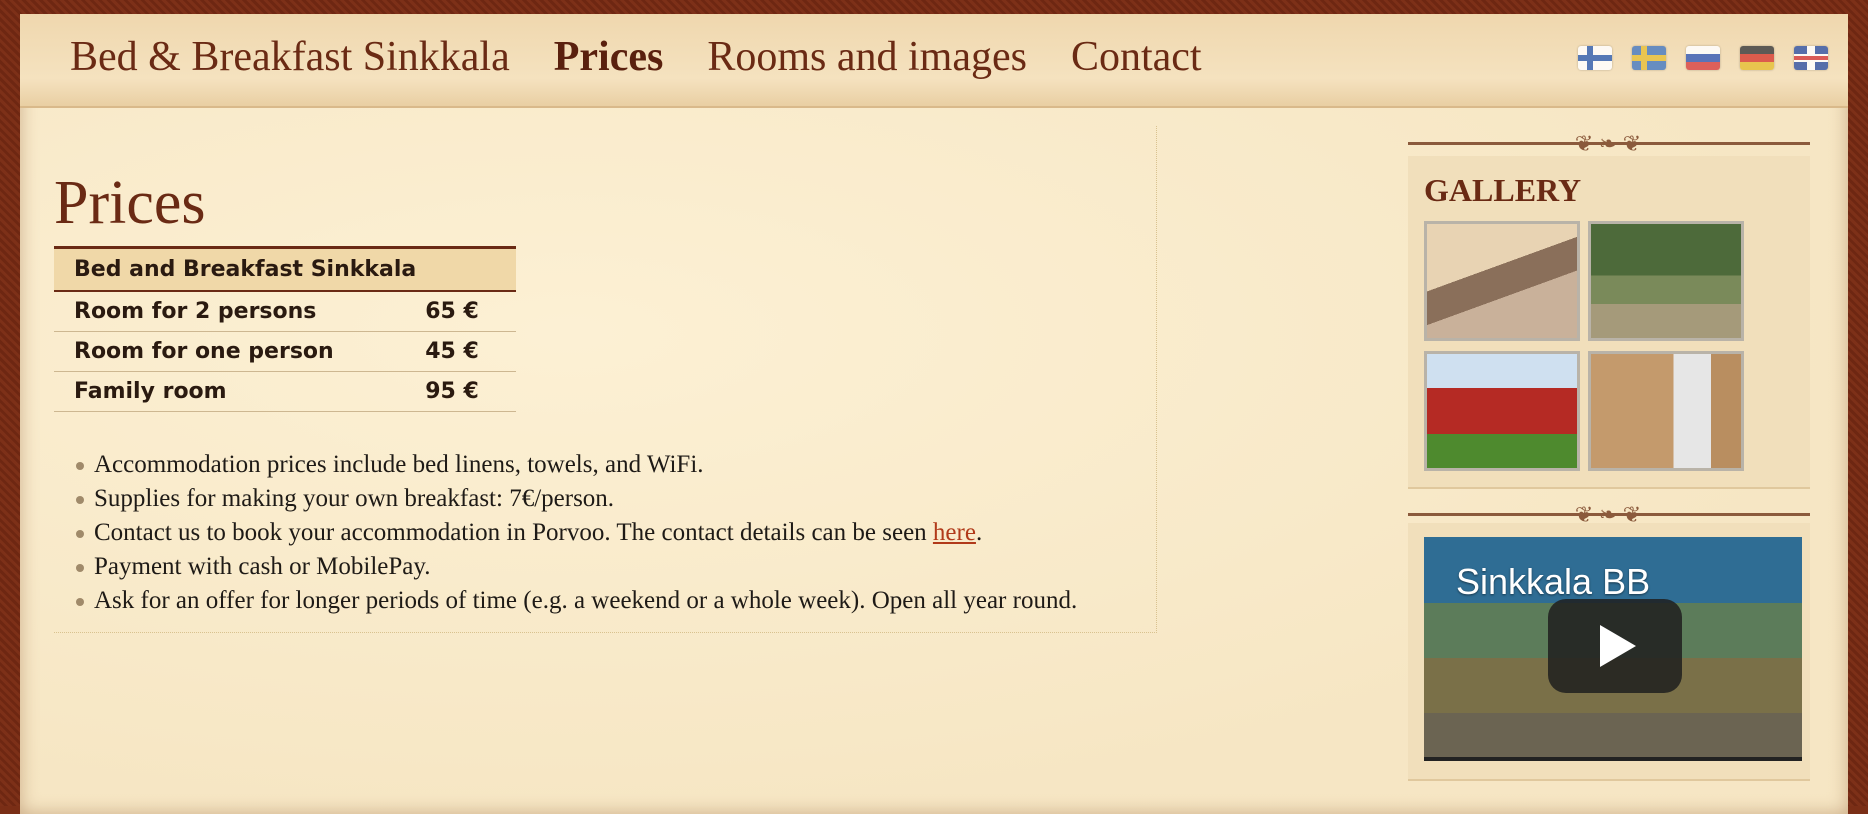  I want to click on page-title: Prices, so click(130, 203).